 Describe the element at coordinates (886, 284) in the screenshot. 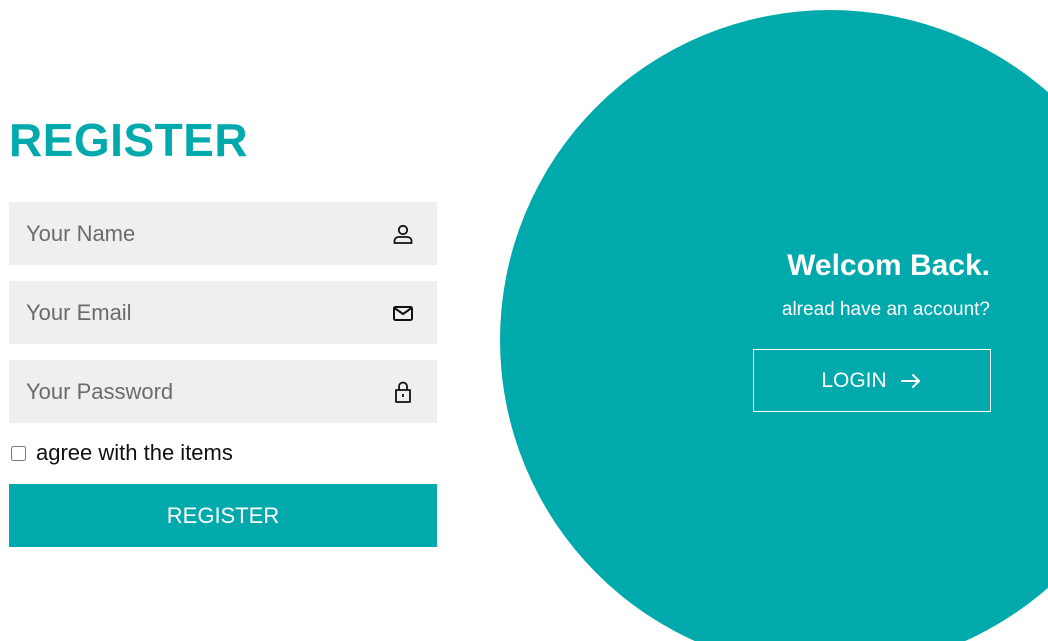

I see `welcome-panel: Welcom Back. alread have an account?` at that location.